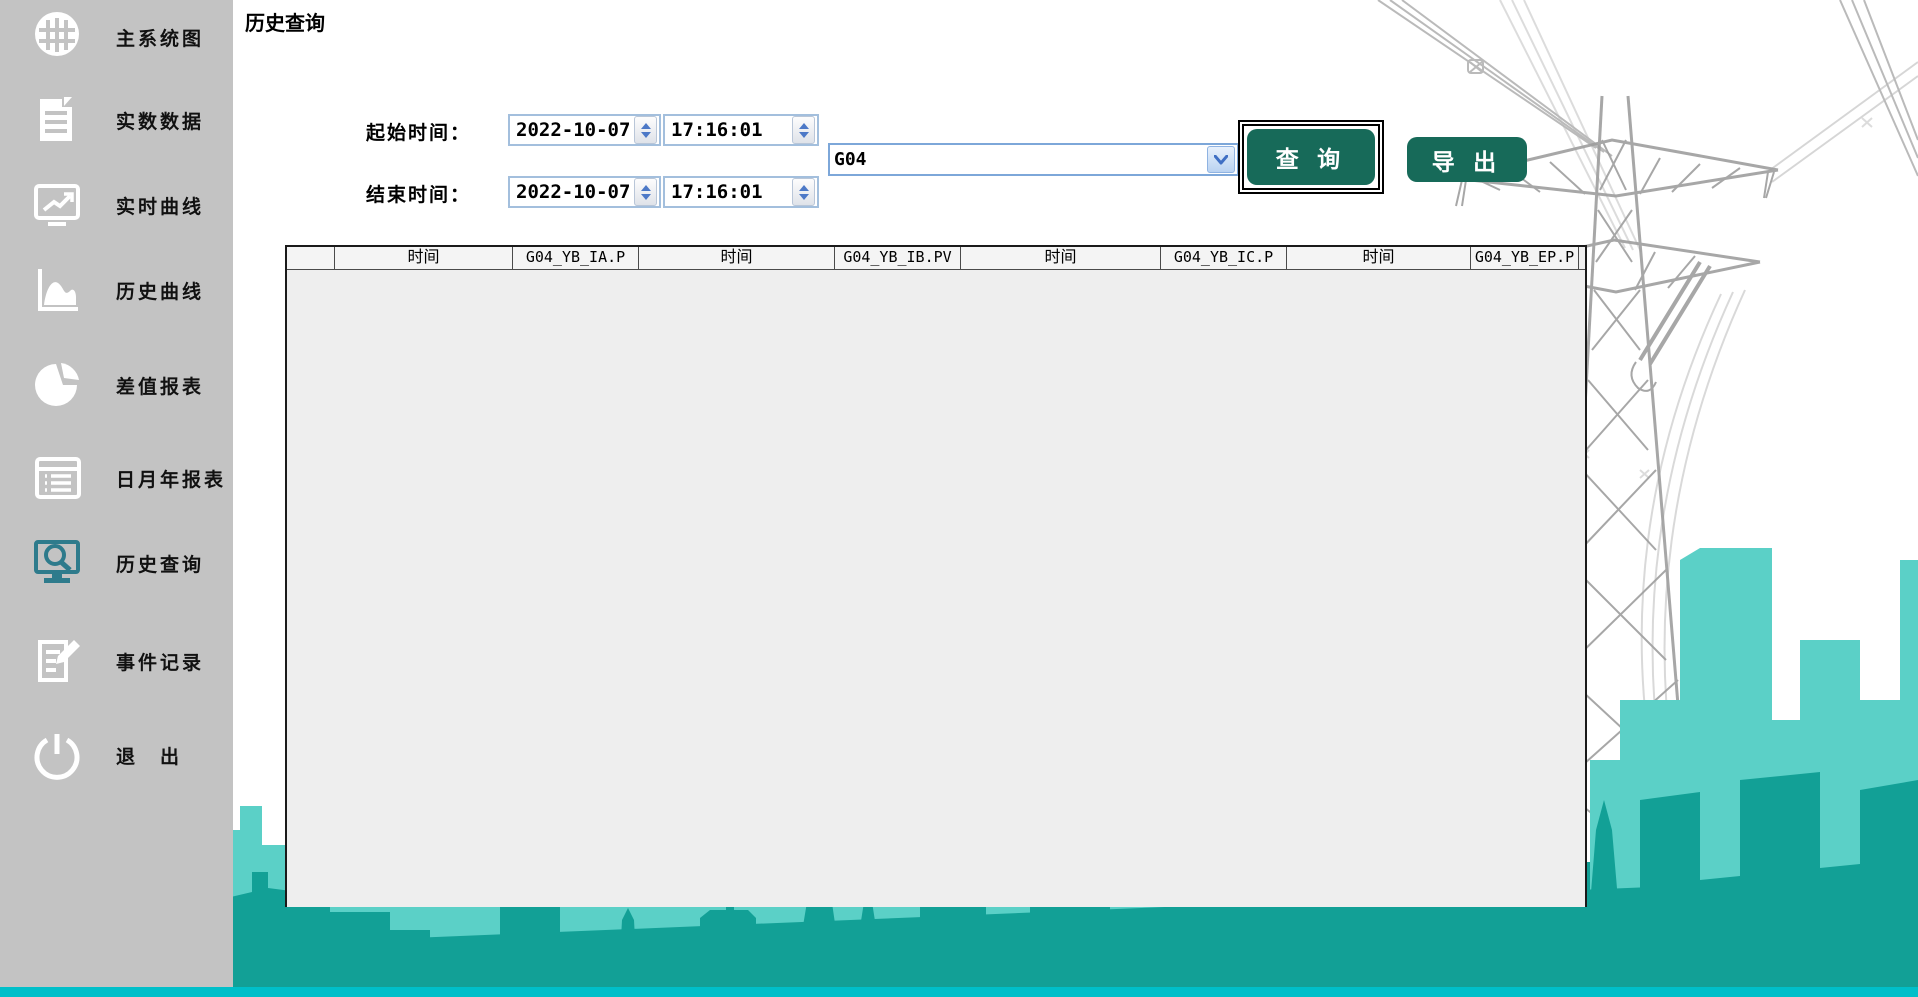  Describe the element at coordinates (160, 207) in the screenshot. I see `sidebar-item-label: 实时曲线` at that location.